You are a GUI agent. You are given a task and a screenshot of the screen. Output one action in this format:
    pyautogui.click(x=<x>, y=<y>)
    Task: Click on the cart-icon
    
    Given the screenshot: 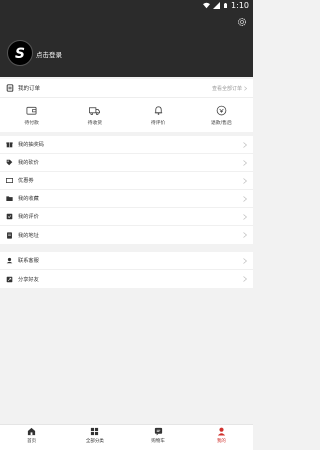 What is the action you would take?
    pyautogui.click(x=158, y=431)
    